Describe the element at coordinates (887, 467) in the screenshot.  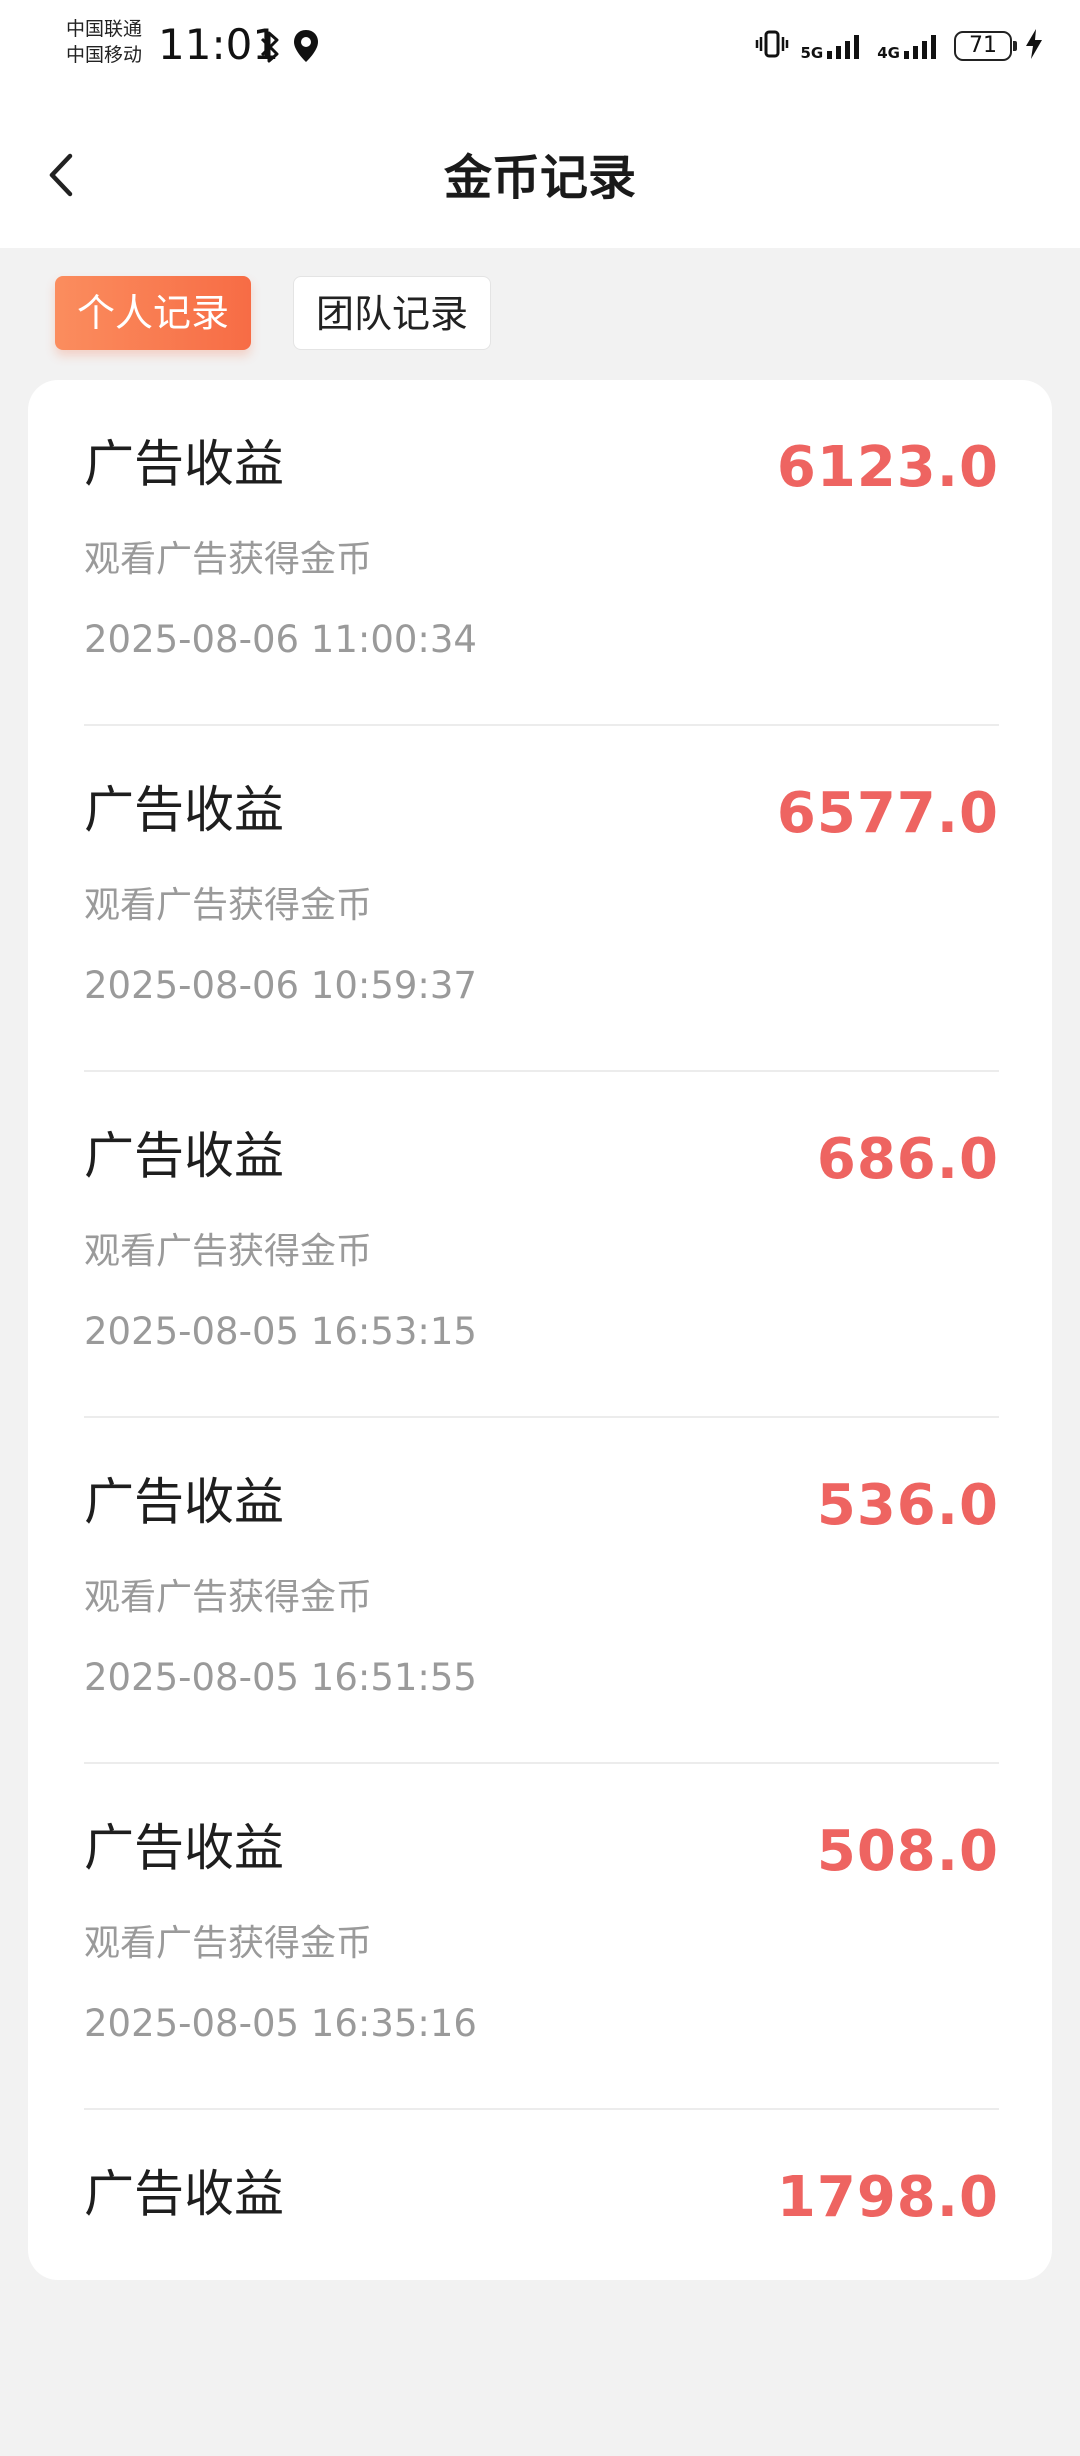
I see `record-amount: 6123.0` at that location.